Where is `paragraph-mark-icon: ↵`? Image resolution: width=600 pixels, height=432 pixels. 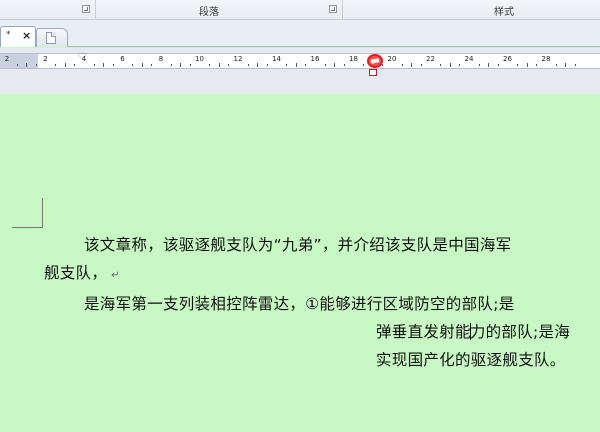 paragraph-mark-icon: ↵ is located at coordinates (115, 275).